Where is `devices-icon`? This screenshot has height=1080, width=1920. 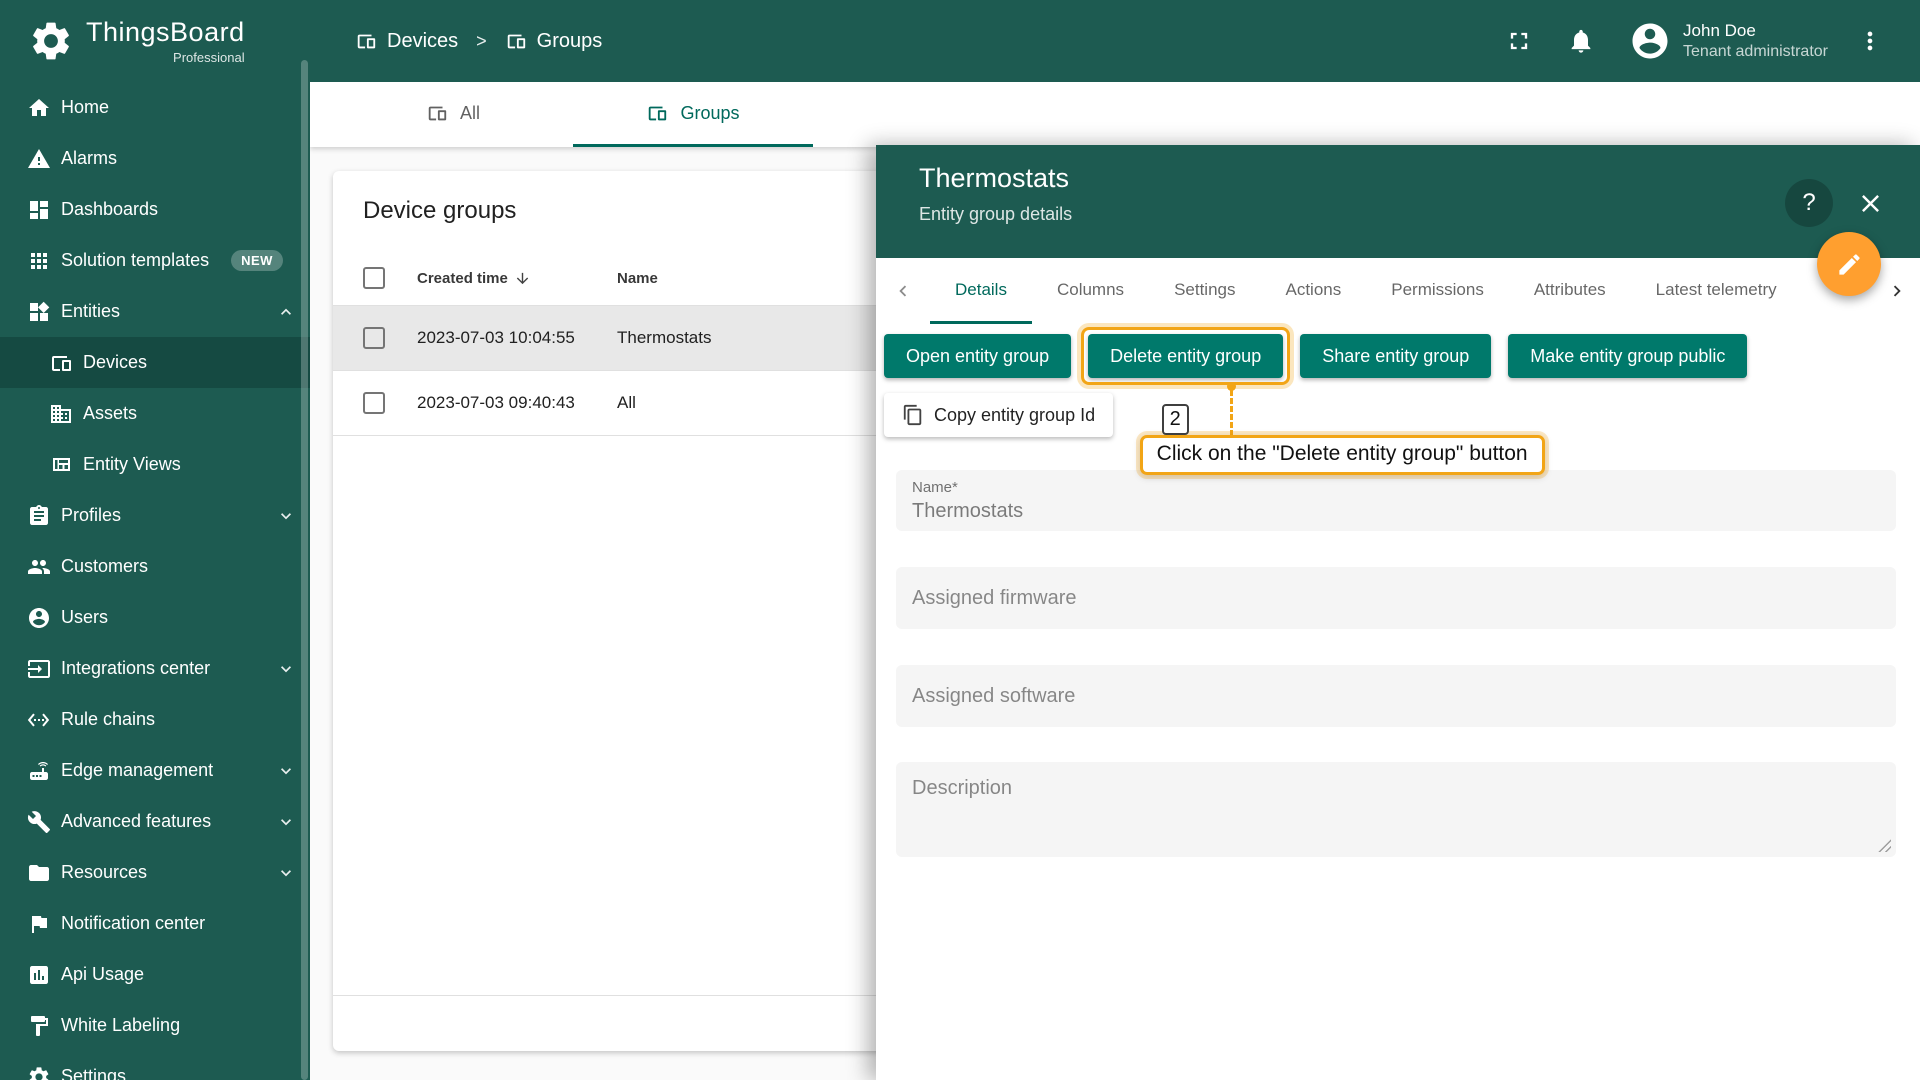
devices-icon is located at coordinates (366, 41).